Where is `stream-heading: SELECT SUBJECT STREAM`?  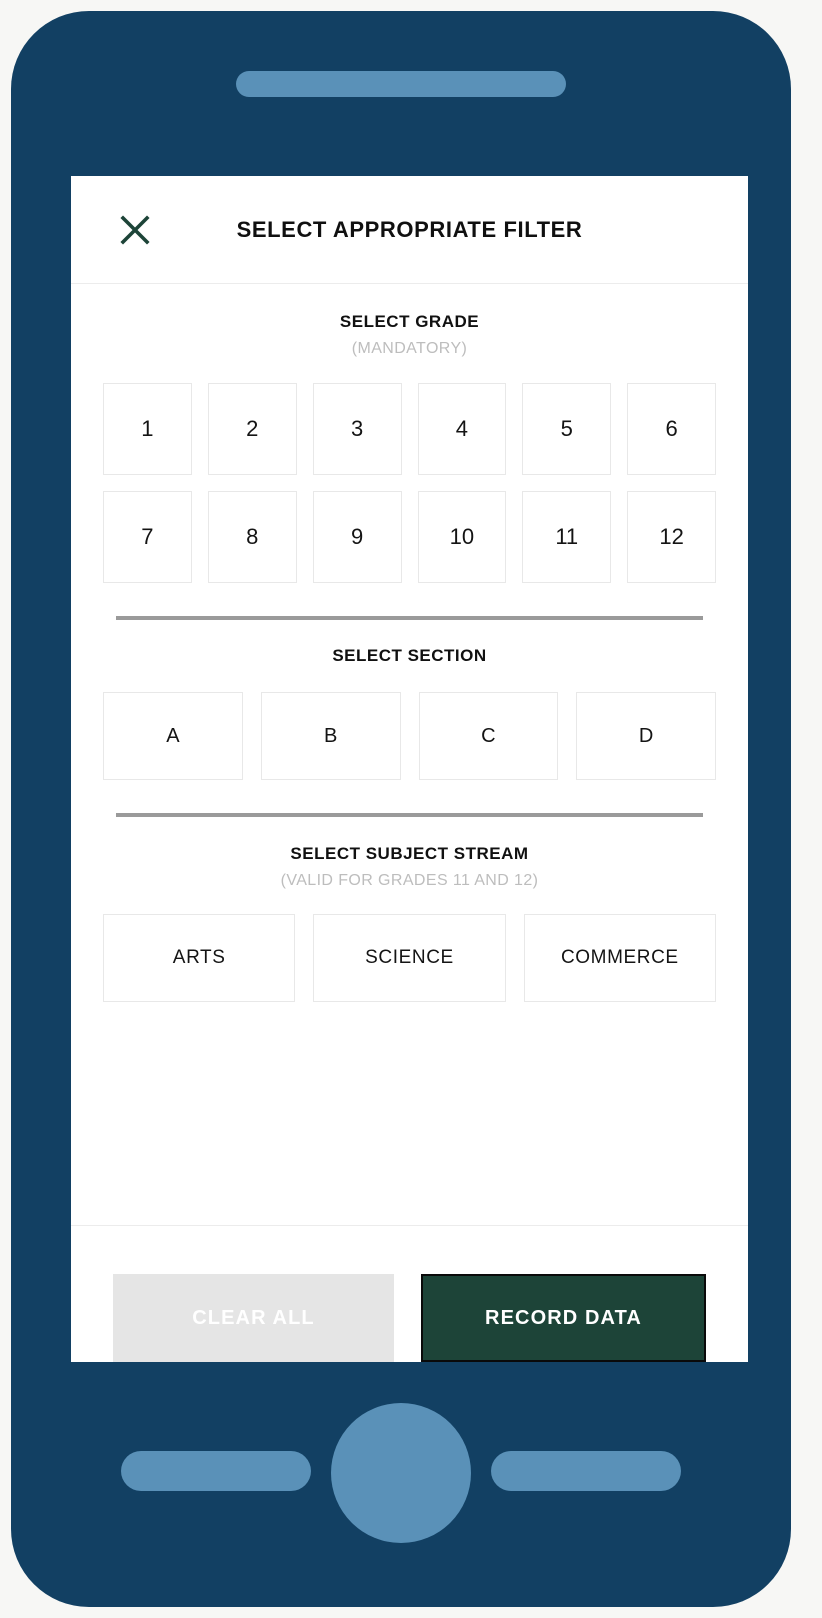 stream-heading: SELECT SUBJECT STREAM is located at coordinates (409, 853).